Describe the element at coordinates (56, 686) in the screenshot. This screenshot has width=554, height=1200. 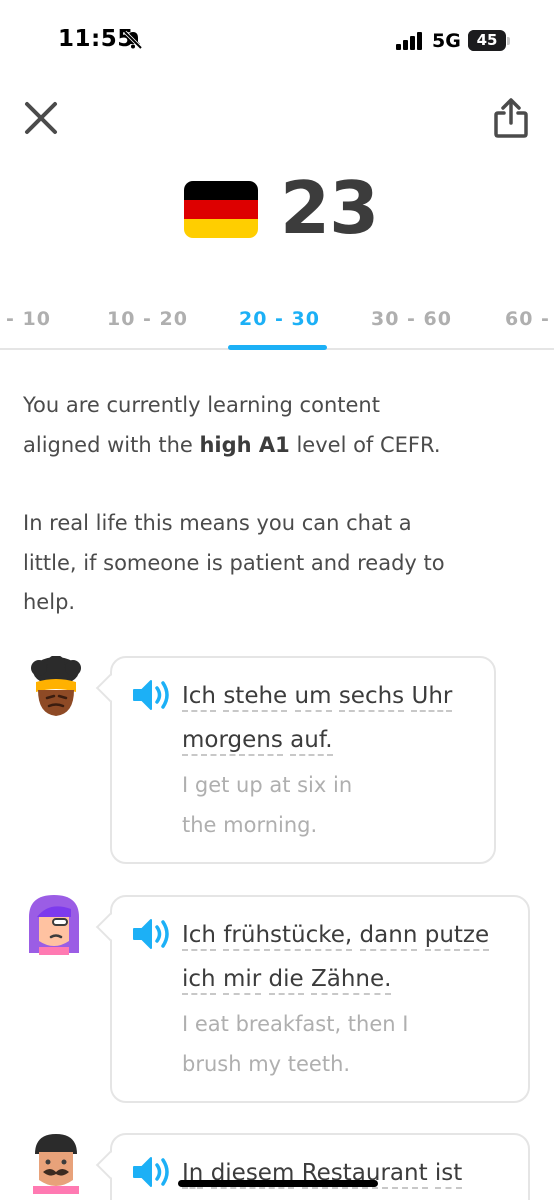
I see `woman-headscarf-avatar` at that location.